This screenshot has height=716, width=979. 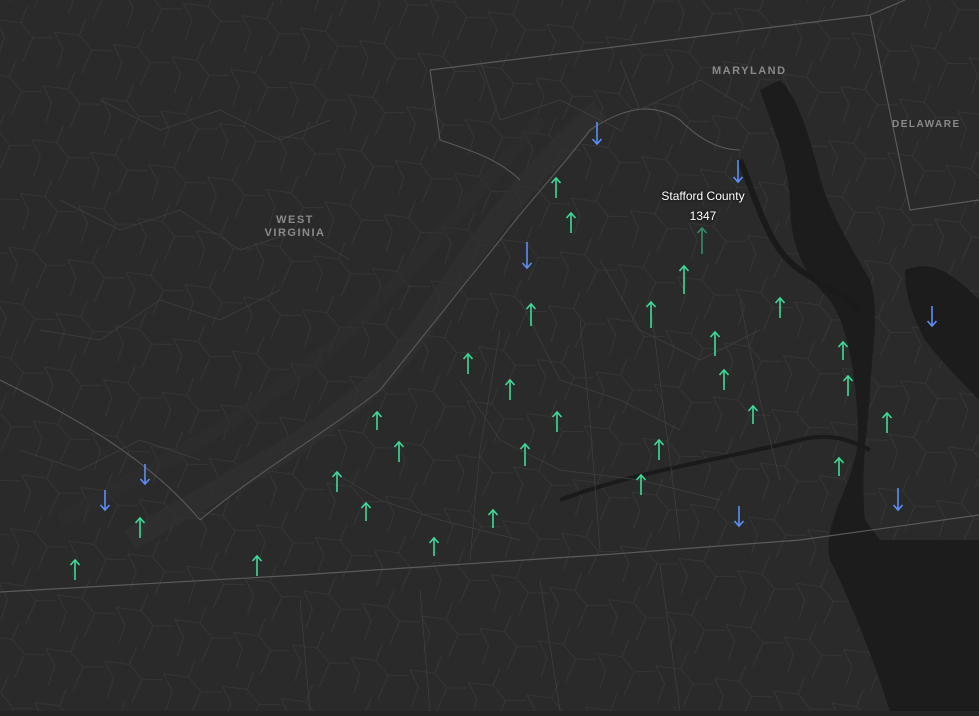 What do you see at coordinates (703, 216) in the screenshot?
I see `tooltip-value: 1347` at bounding box center [703, 216].